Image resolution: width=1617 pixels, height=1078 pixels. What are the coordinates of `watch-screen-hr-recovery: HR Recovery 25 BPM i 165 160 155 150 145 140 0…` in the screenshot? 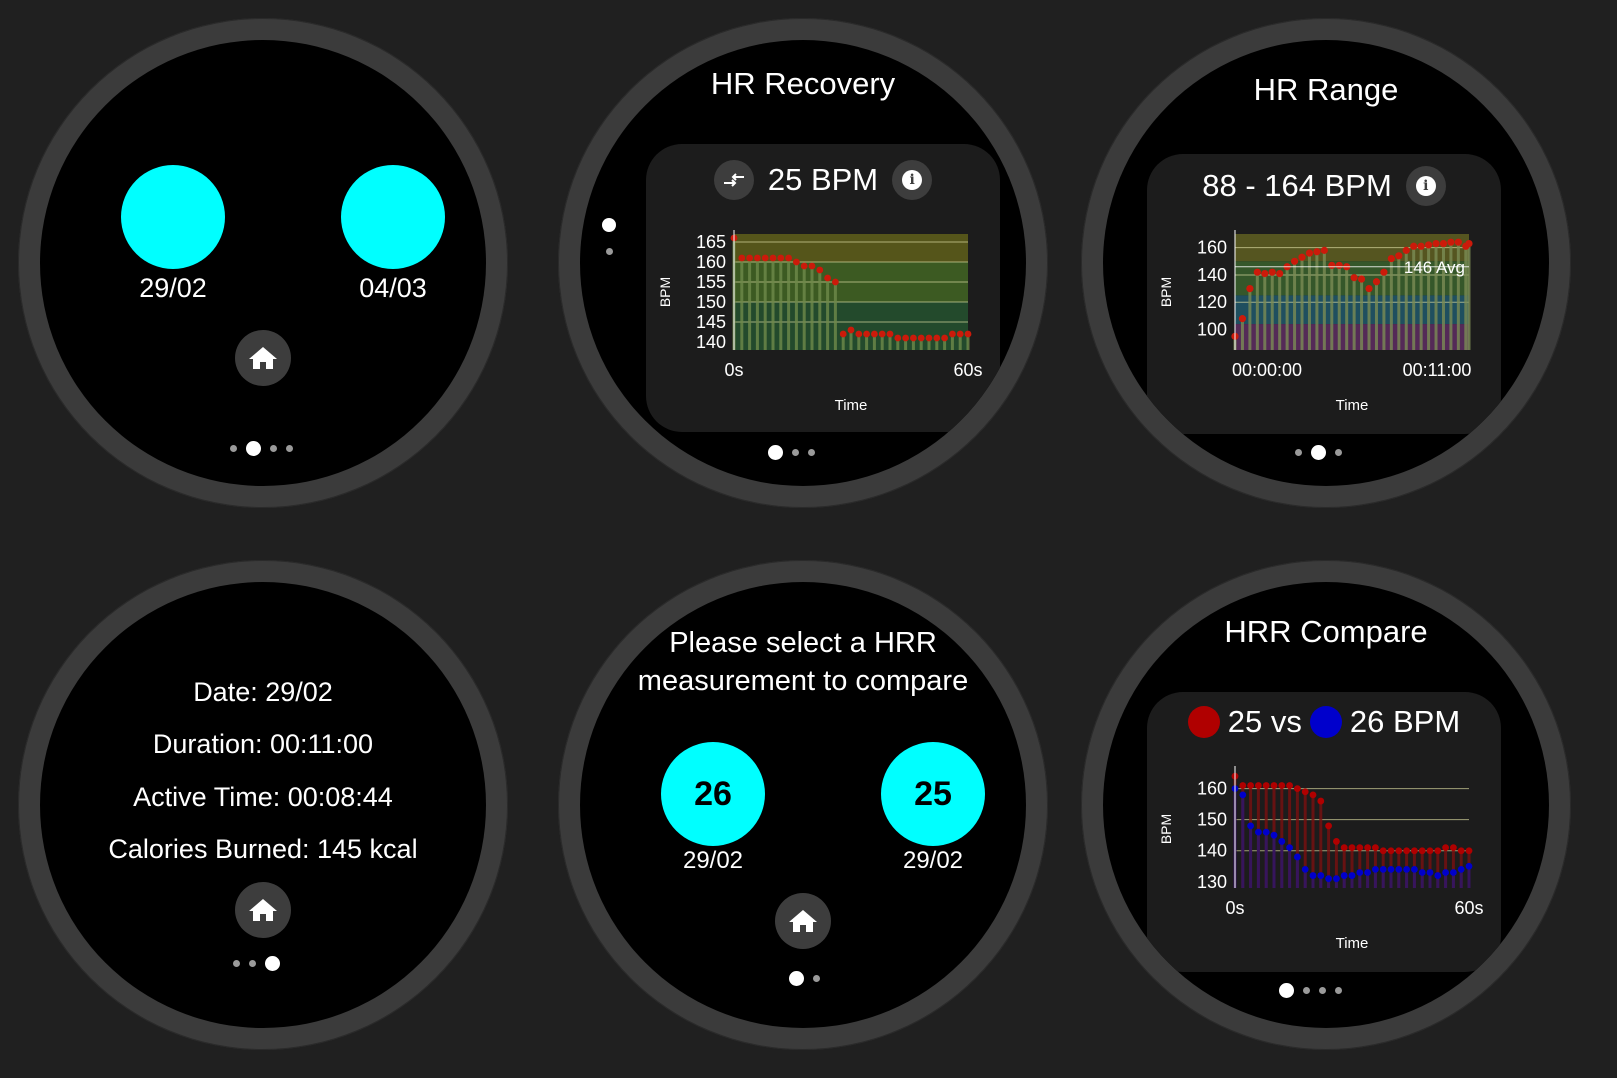 It's located at (803, 263).